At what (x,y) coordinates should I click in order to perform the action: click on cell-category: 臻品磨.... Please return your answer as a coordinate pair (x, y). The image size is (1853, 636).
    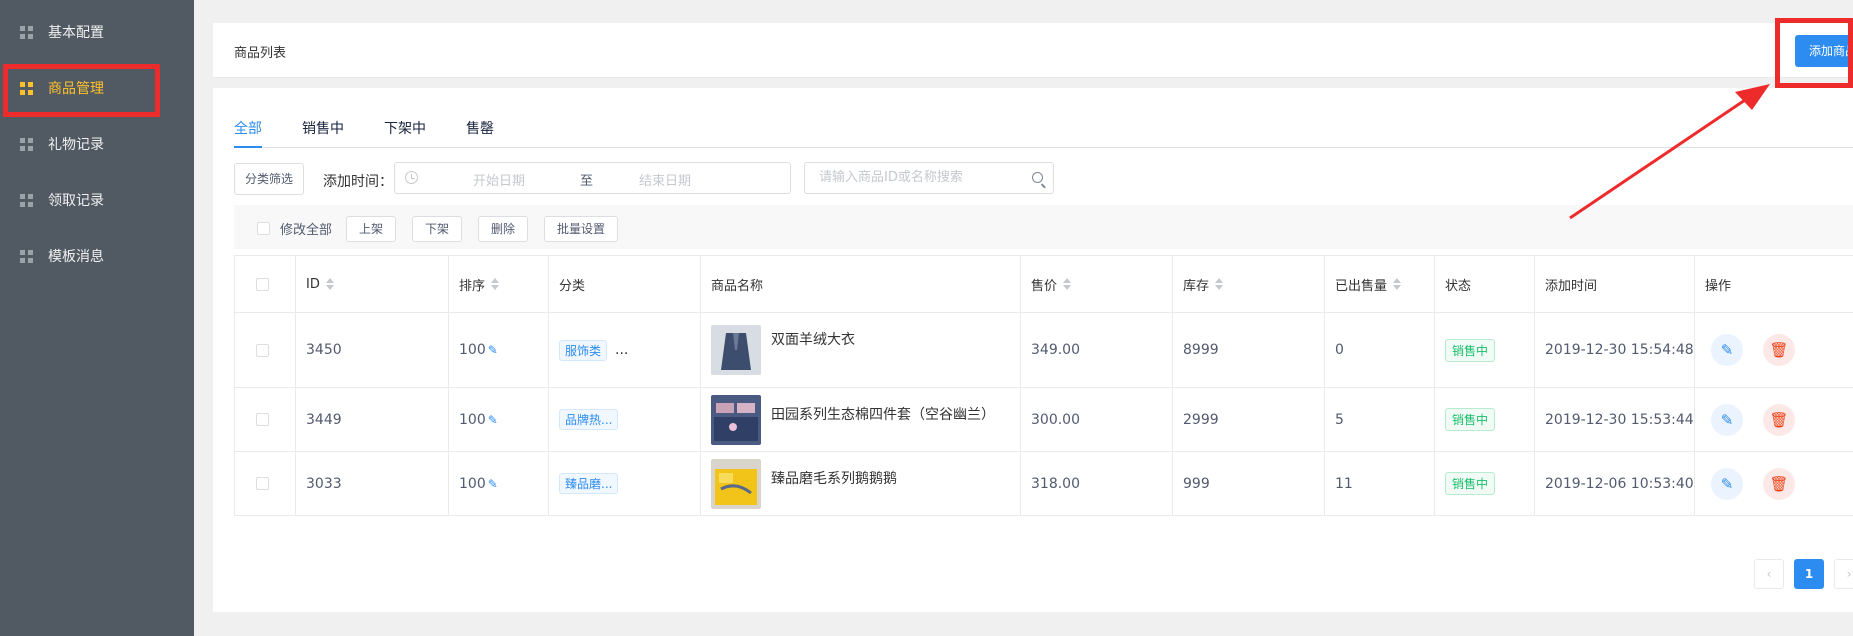
    Looking at the image, I should click on (624, 483).